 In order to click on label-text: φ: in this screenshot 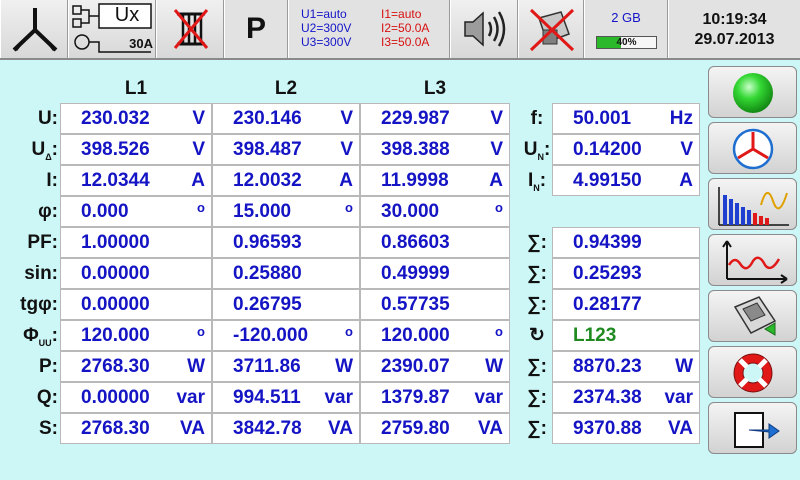, I will do `click(48, 211)`.